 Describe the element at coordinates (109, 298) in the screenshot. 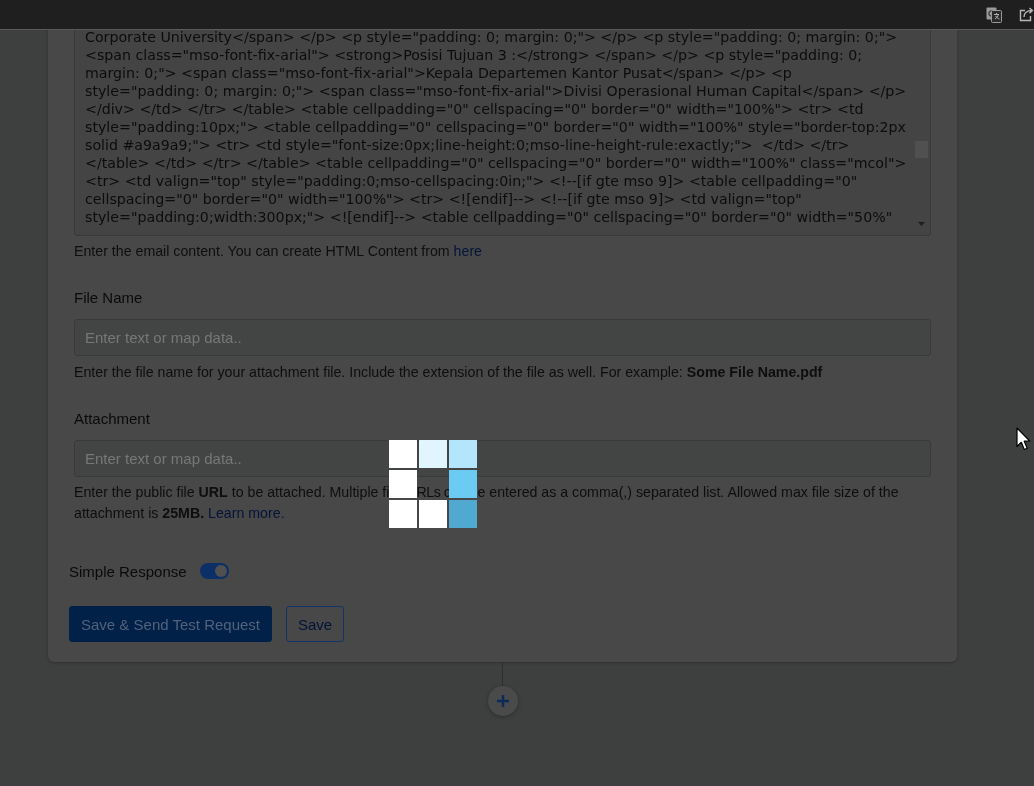

I see `field-label: File Name` at that location.